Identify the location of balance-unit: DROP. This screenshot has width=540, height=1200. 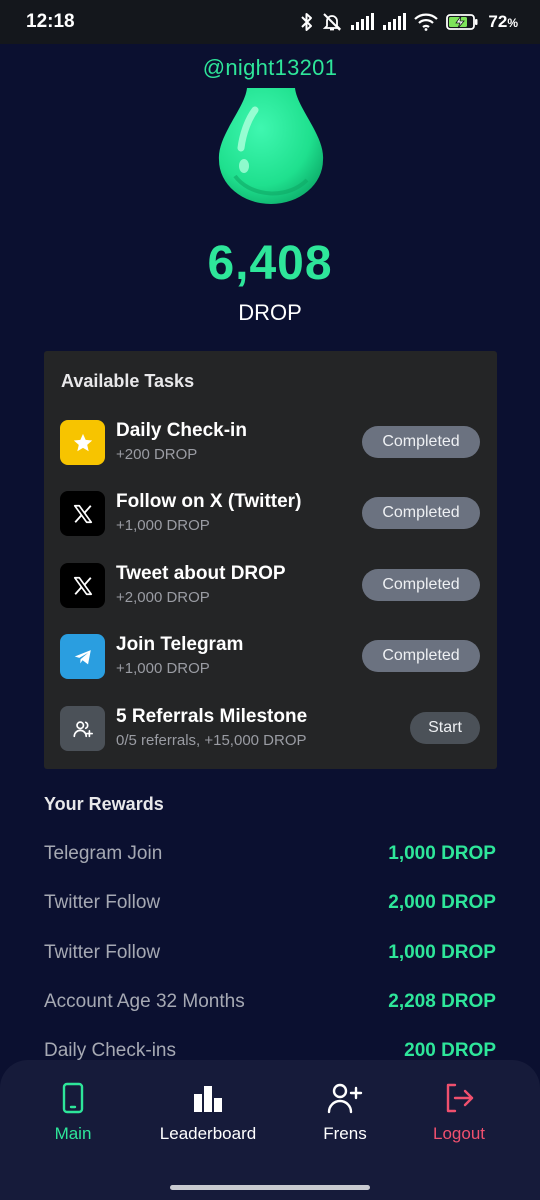
(270, 312).